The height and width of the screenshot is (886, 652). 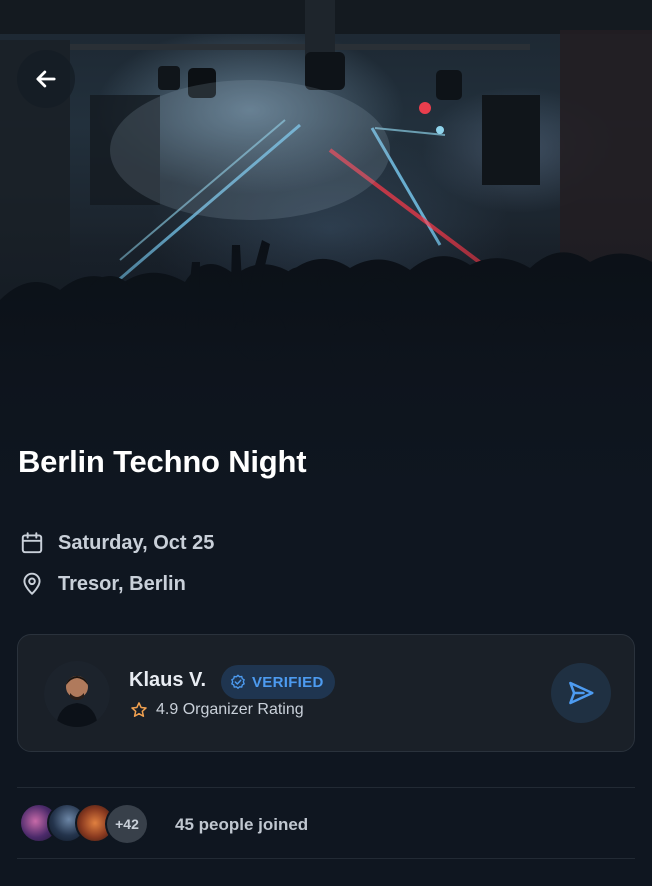 I want to click on message-organizer-button, so click(x=581, y=693).